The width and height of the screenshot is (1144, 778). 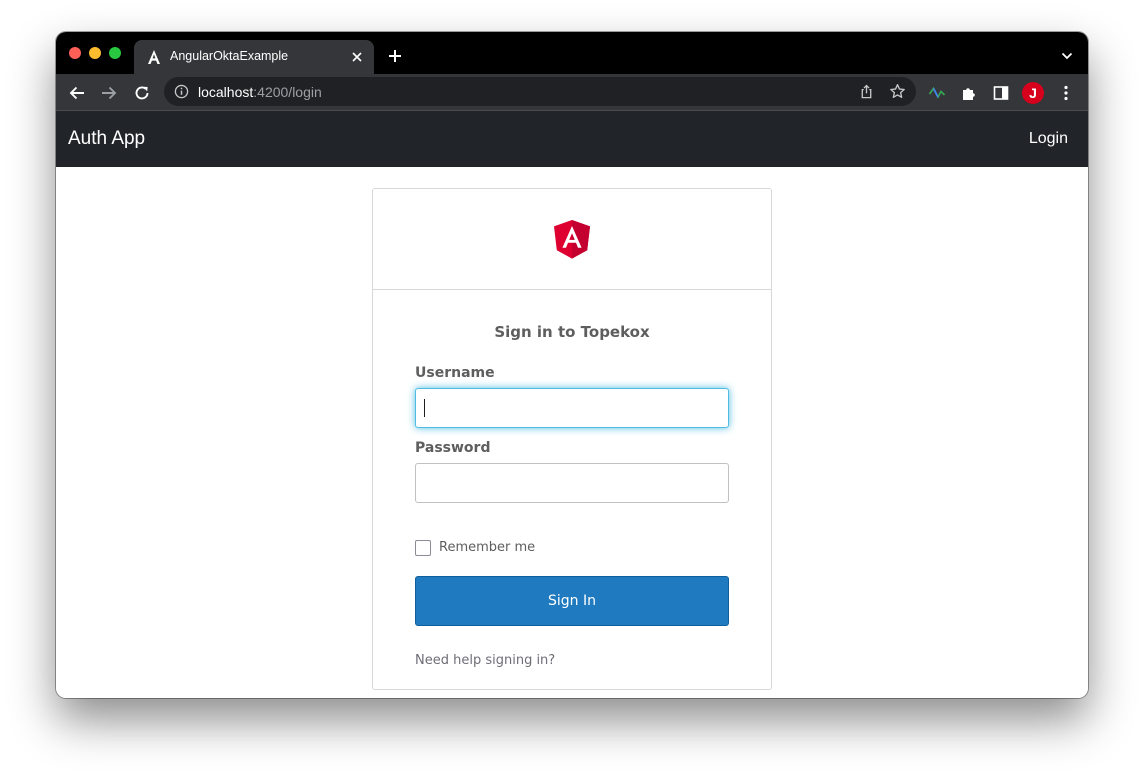 I want to click on chevron-down-icon, so click(x=1067, y=56).